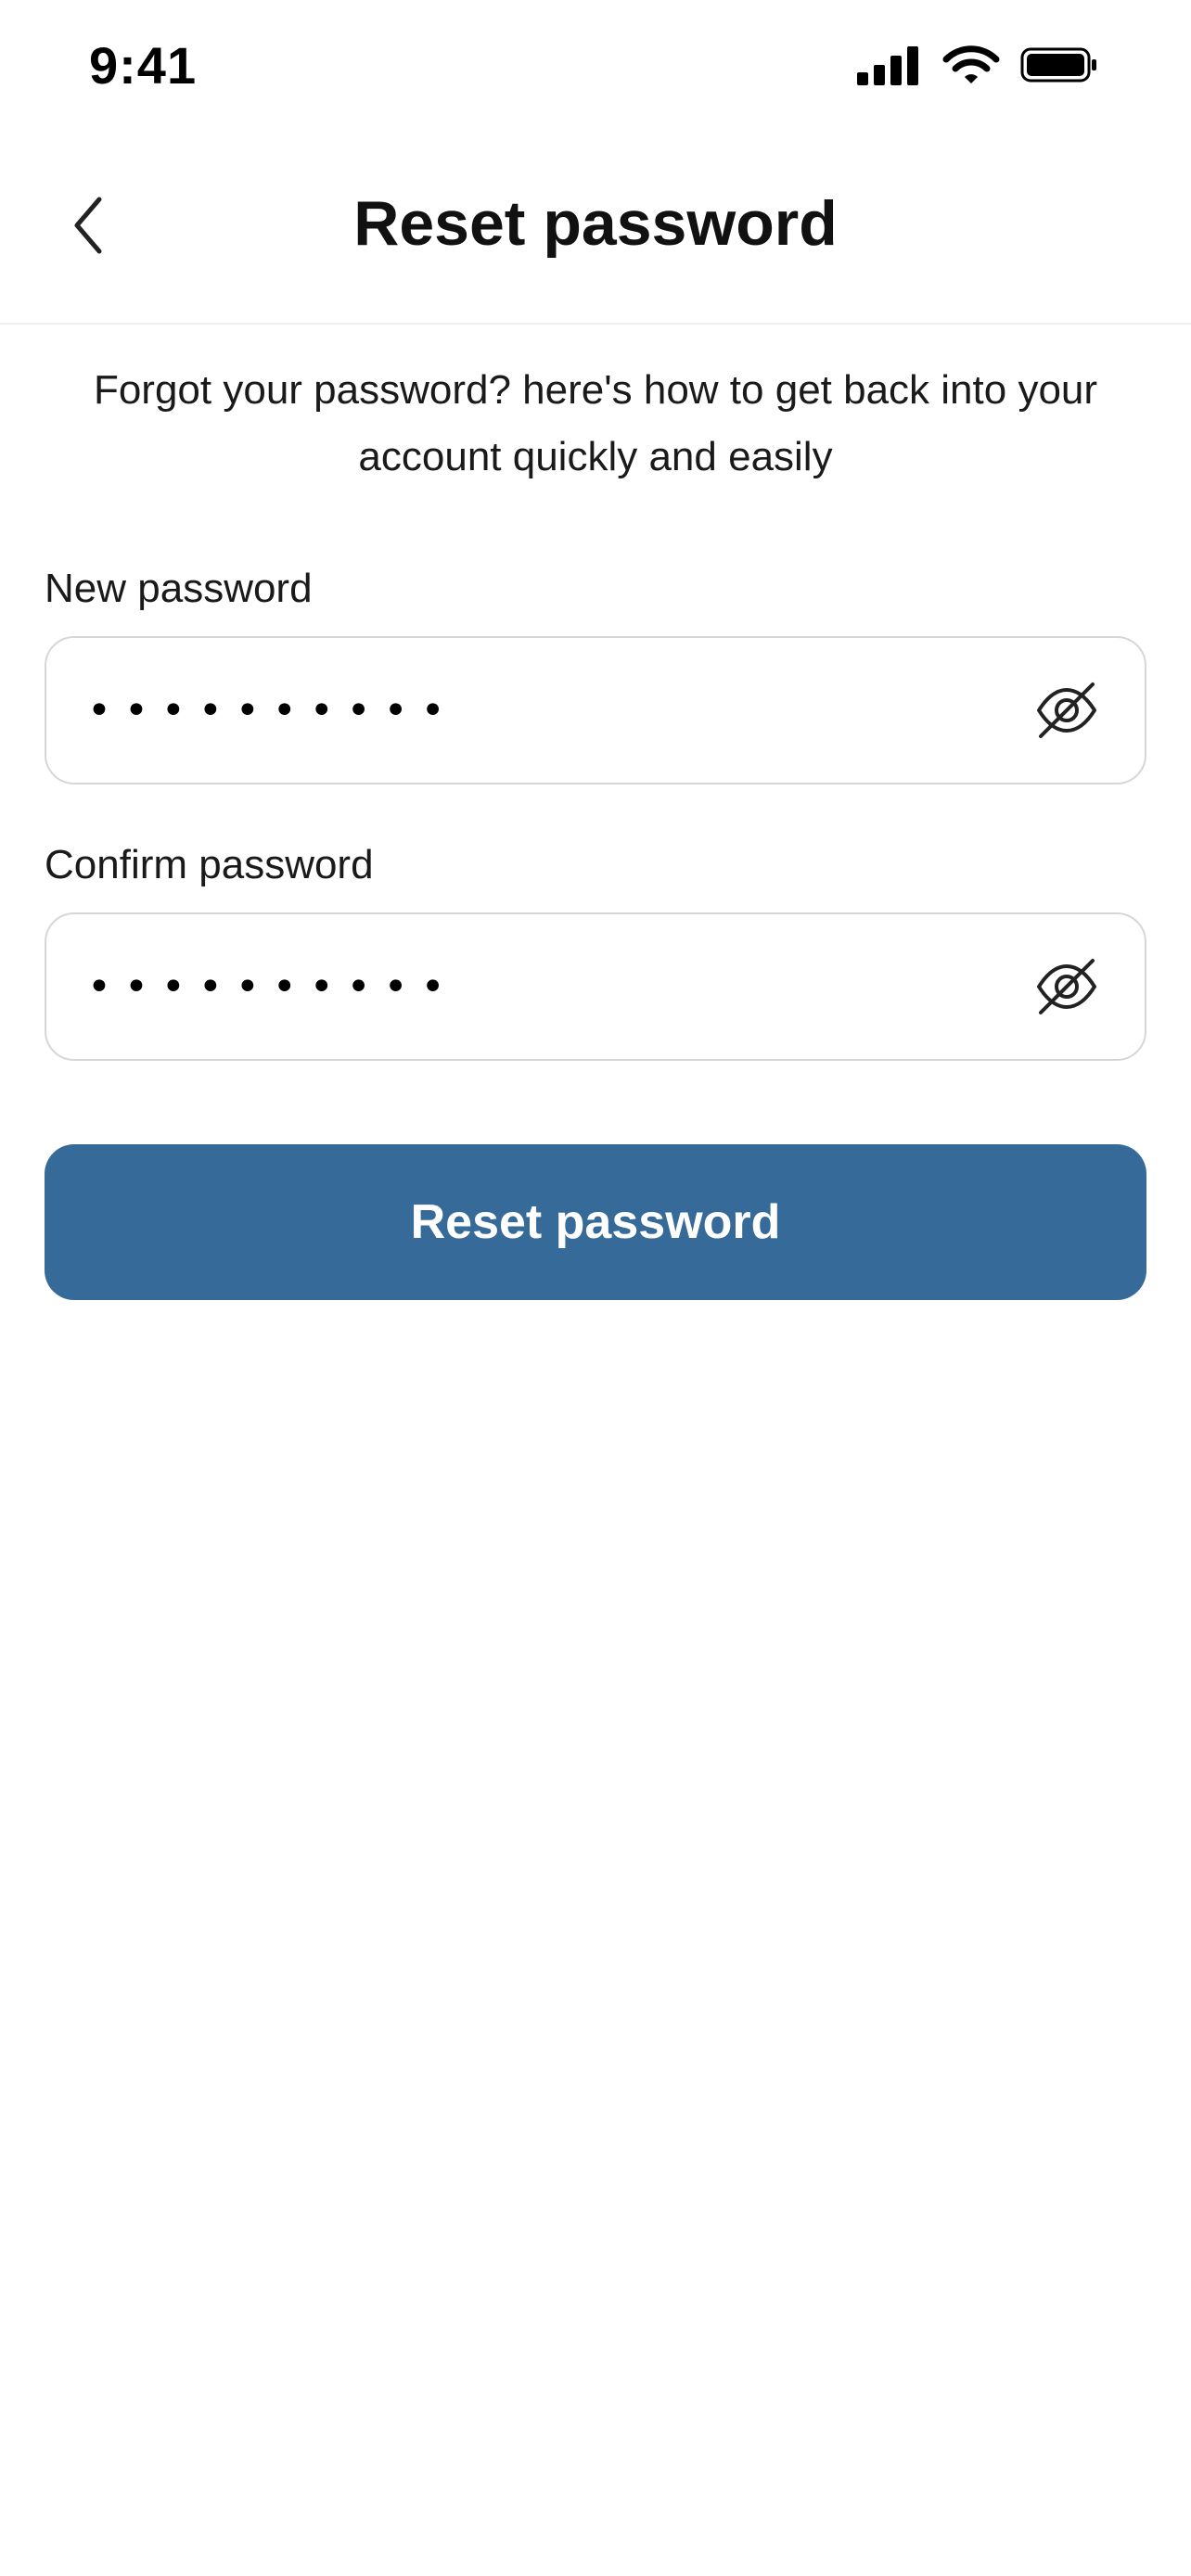 Image resolution: width=1191 pixels, height=2576 pixels. Describe the element at coordinates (143, 66) in the screenshot. I see `status-time: 9:41` at that location.